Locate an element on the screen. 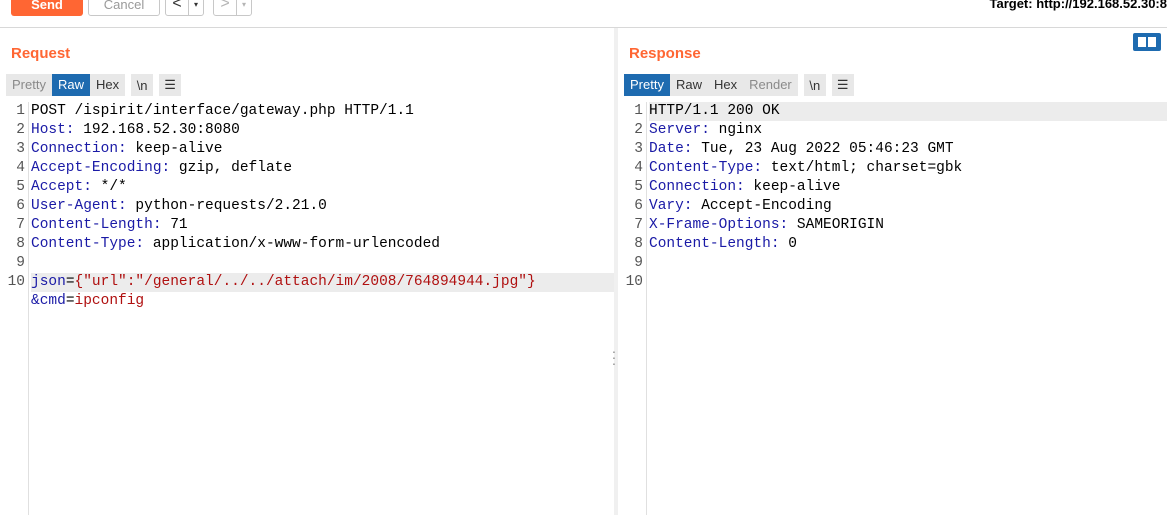  header-value: Tue, 23 Aug 2022 05:46:23 GMT is located at coordinates (823, 149).